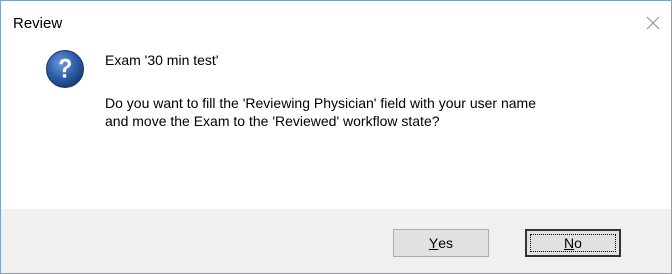  I want to click on exam-title: Exam '30 min test', so click(162, 60).